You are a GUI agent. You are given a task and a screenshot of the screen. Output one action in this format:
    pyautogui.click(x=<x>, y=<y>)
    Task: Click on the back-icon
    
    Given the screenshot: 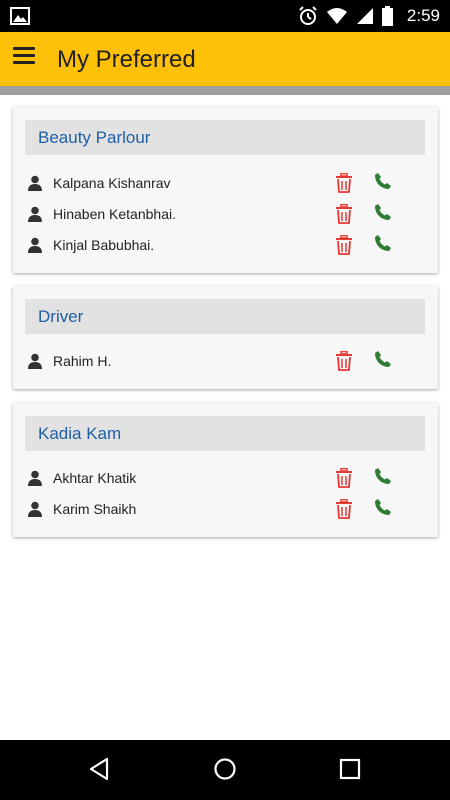 What is the action you would take?
    pyautogui.click(x=100, y=769)
    